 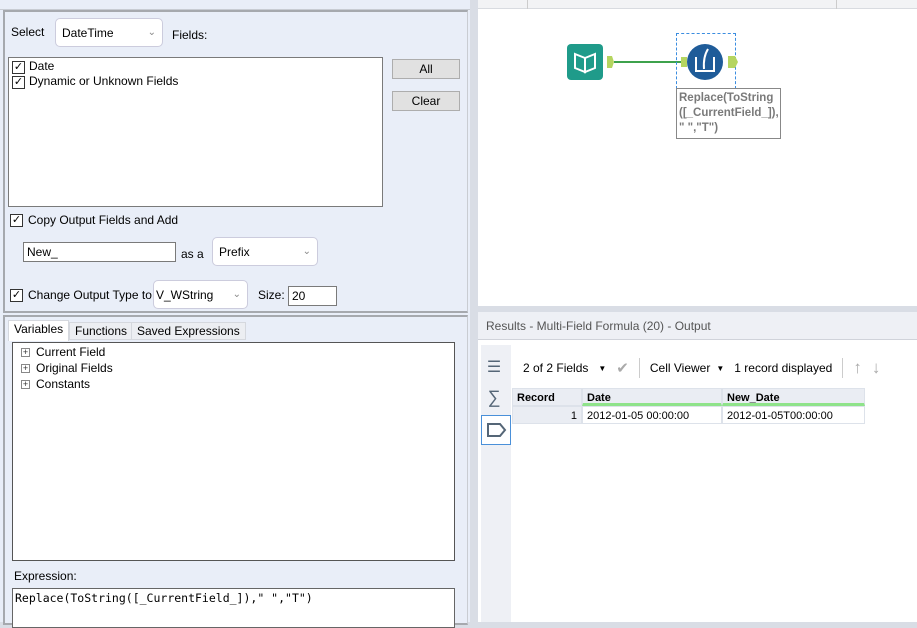 I want to click on tab-variables: Variables, so click(x=39, y=330).